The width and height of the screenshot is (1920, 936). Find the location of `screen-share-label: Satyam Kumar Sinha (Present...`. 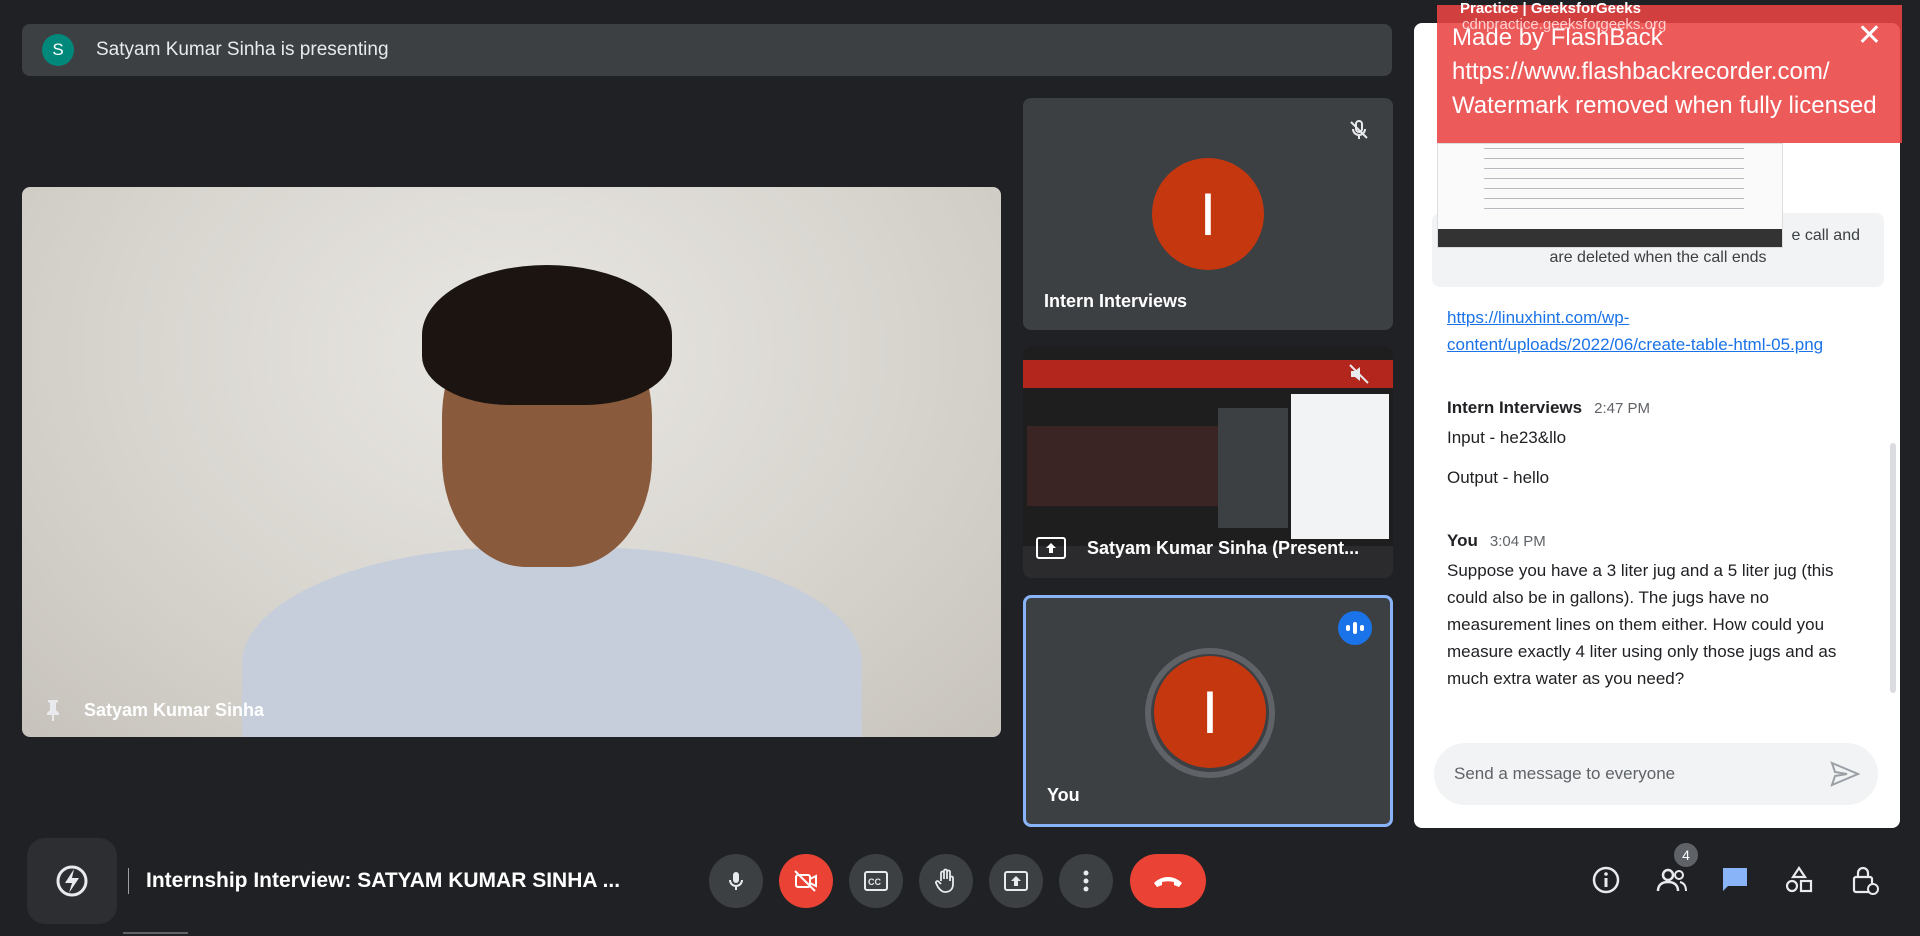

screen-share-label: Satyam Kumar Sinha (Present... is located at coordinates (1197, 548).